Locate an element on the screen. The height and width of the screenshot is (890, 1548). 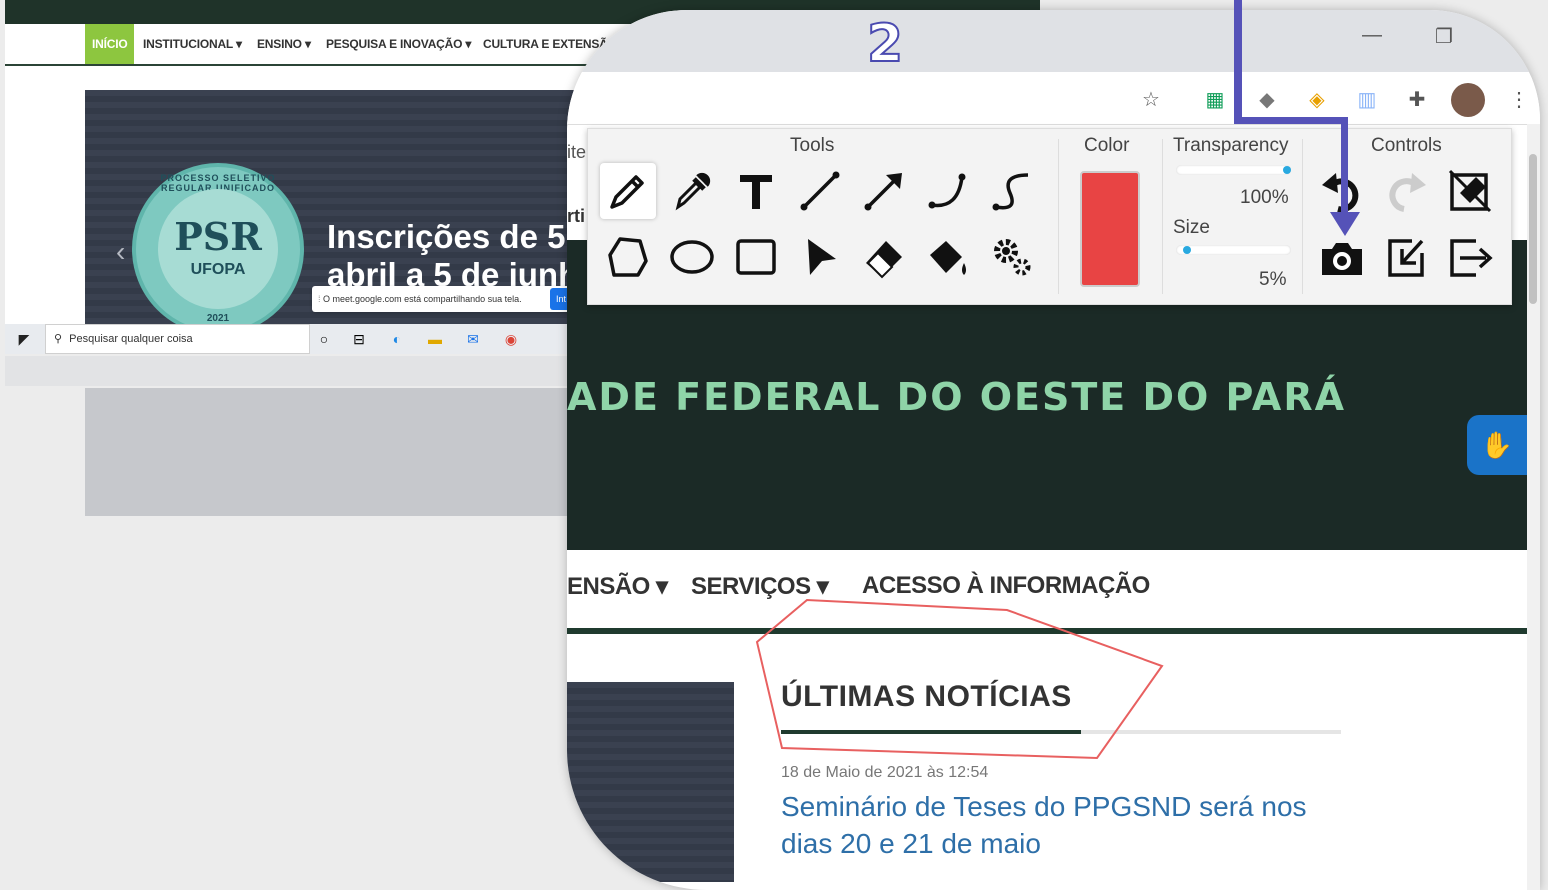
banner-headline: Inscrições de 5 abril a 5 de junh is located at coordinates (452, 256).